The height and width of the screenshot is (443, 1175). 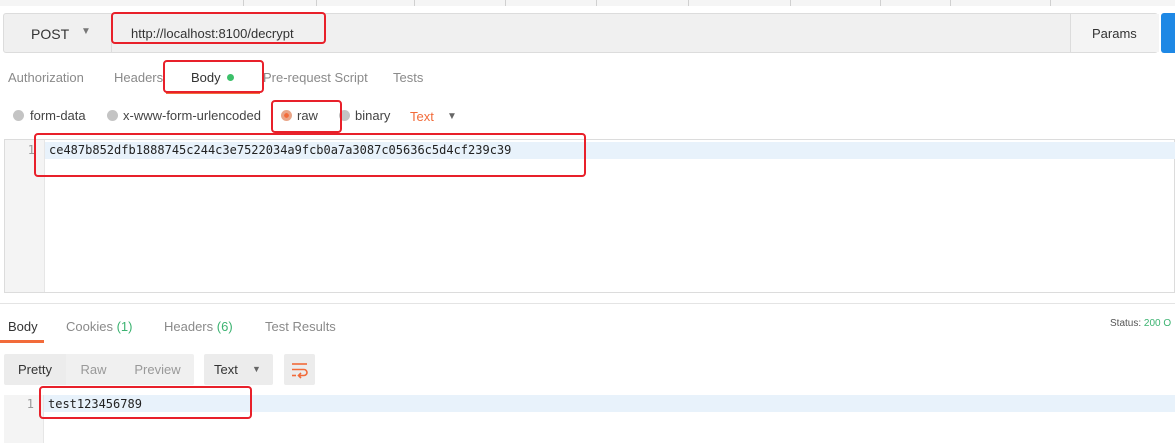 I want to click on radio-binary, so click(x=344, y=115).